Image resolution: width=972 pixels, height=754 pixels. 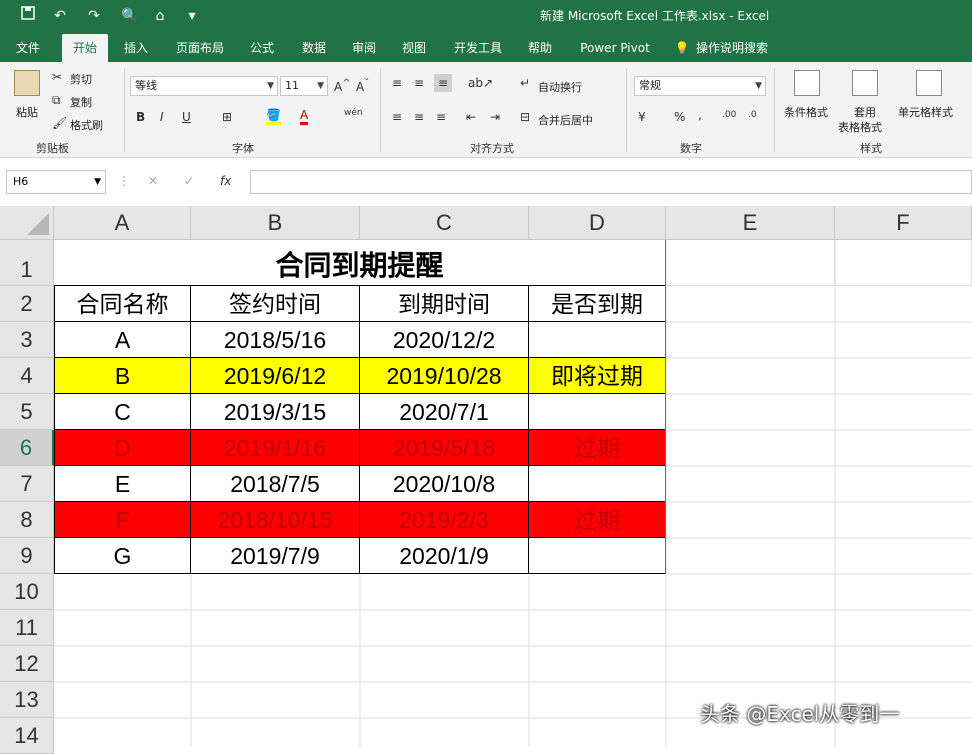 What do you see at coordinates (140, 117) in the screenshot?
I see `bold-button: B` at bounding box center [140, 117].